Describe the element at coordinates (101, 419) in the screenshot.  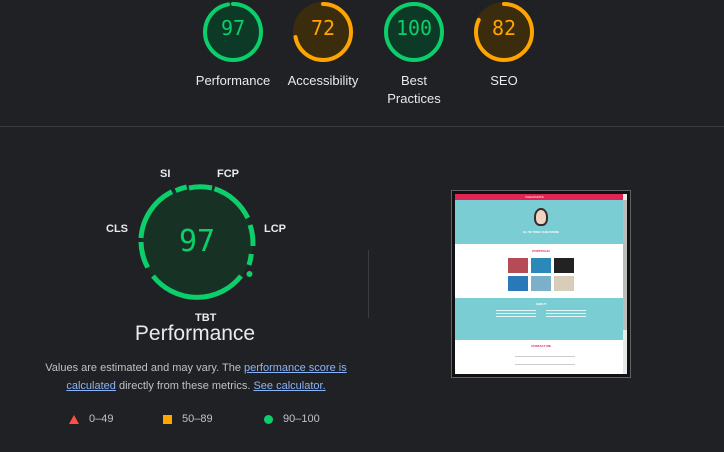
I see `legend-range: 0–49` at that location.